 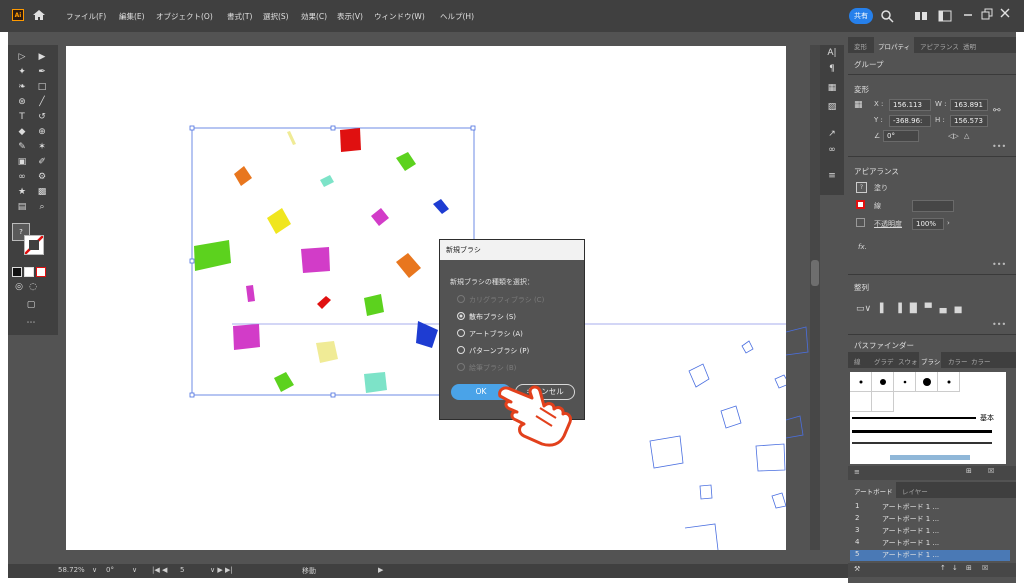 I want to click on vertical-scrollbar, so click(x=815, y=297).